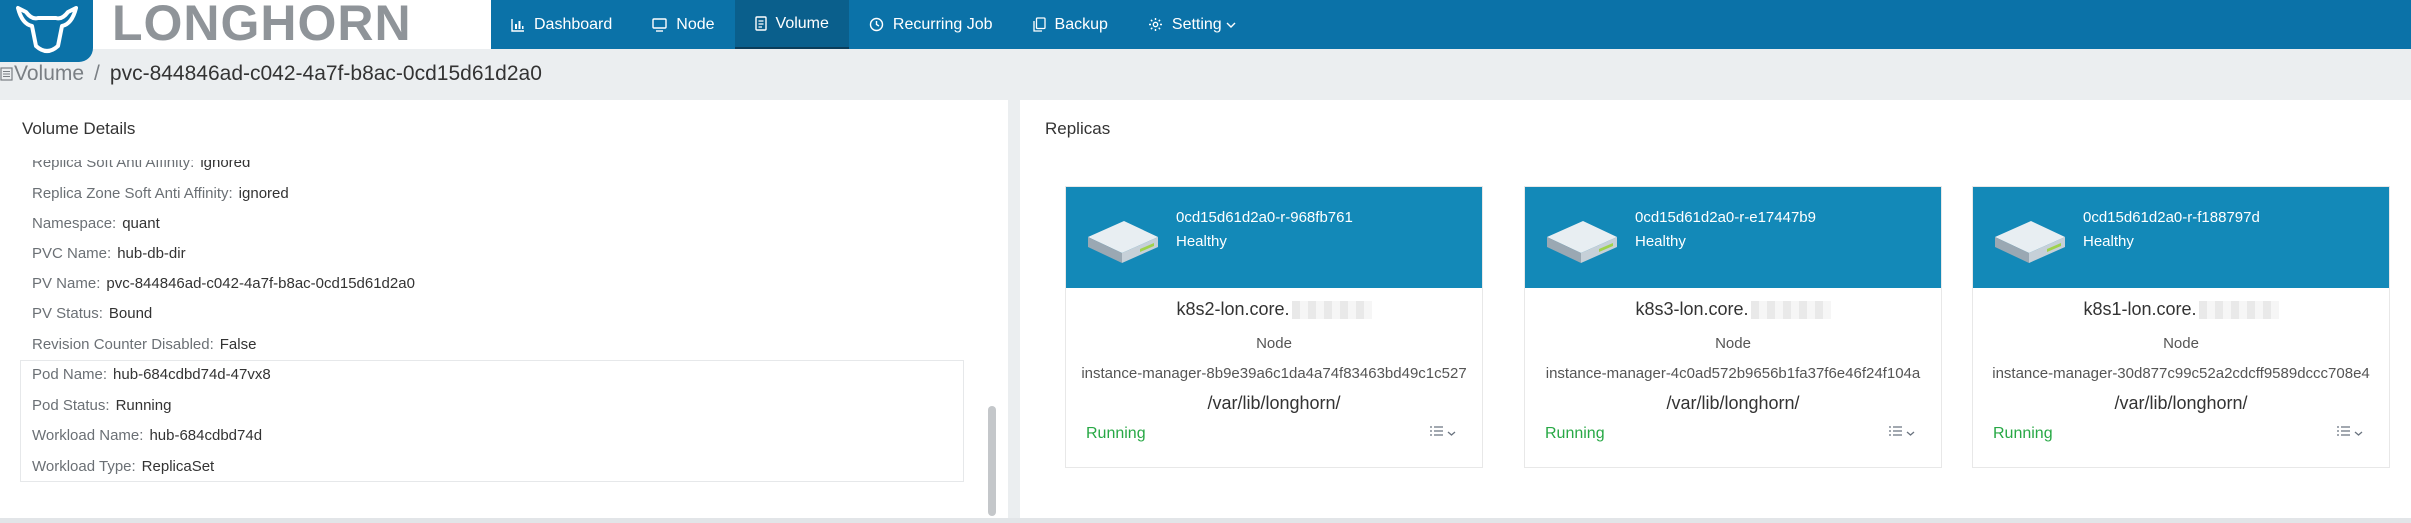  Describe the element at coordinates (1692, 309) in the screenshot. I see `replica-host-text: k8s3-lon.core.` at that location.